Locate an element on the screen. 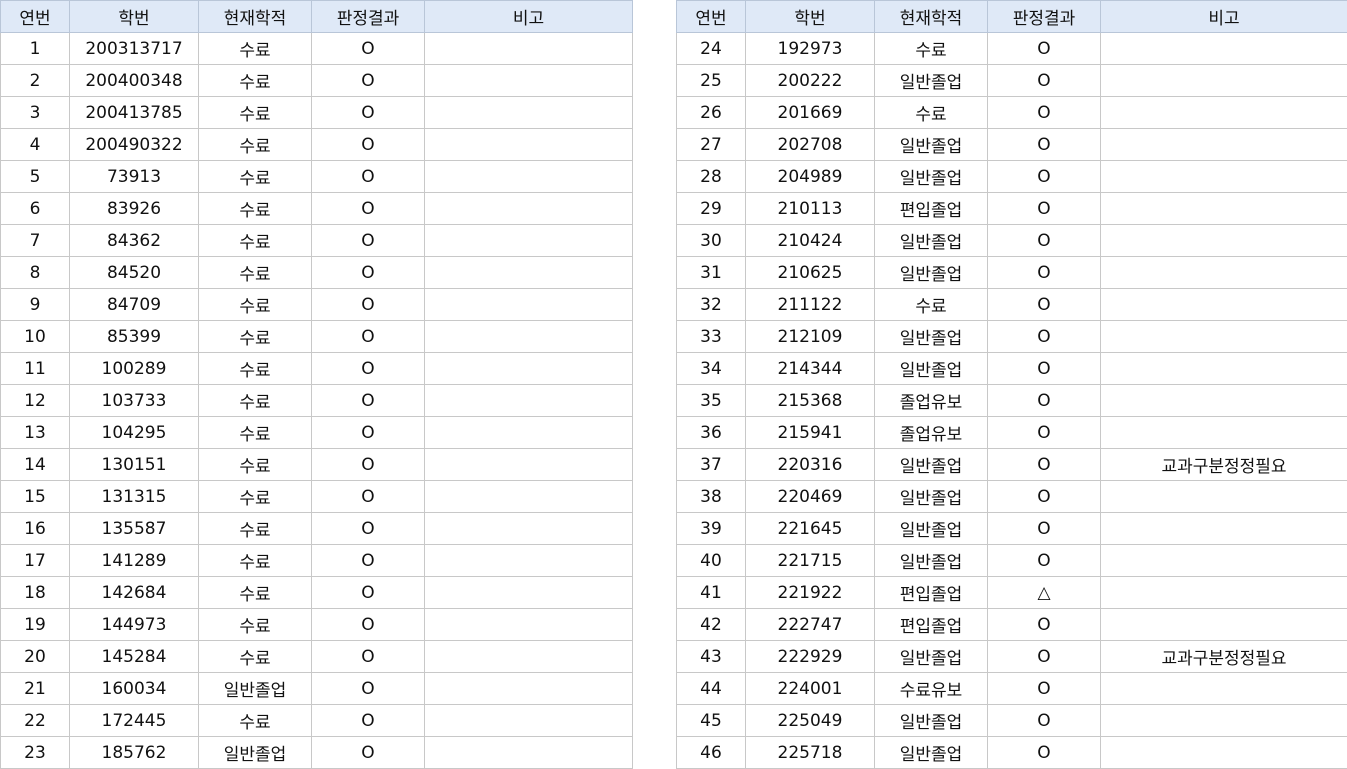 The image size is (1347, 769). cell-no: 31 is located at coordinates (711, 272).